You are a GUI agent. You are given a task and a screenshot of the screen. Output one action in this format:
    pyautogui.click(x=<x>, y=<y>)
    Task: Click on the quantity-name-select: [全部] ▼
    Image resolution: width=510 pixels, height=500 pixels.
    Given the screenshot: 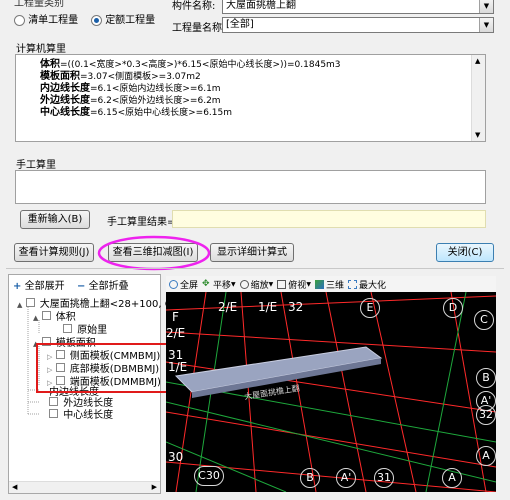 What is the action you would take?
    pyautogui.click(x=358, y=25)
    